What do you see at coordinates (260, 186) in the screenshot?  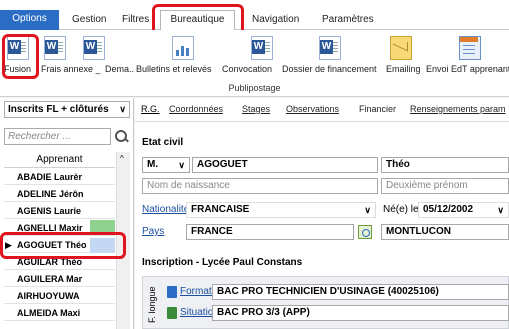 I see `birth-name-field: Nom de naissance` at bounding box center [260, 186].